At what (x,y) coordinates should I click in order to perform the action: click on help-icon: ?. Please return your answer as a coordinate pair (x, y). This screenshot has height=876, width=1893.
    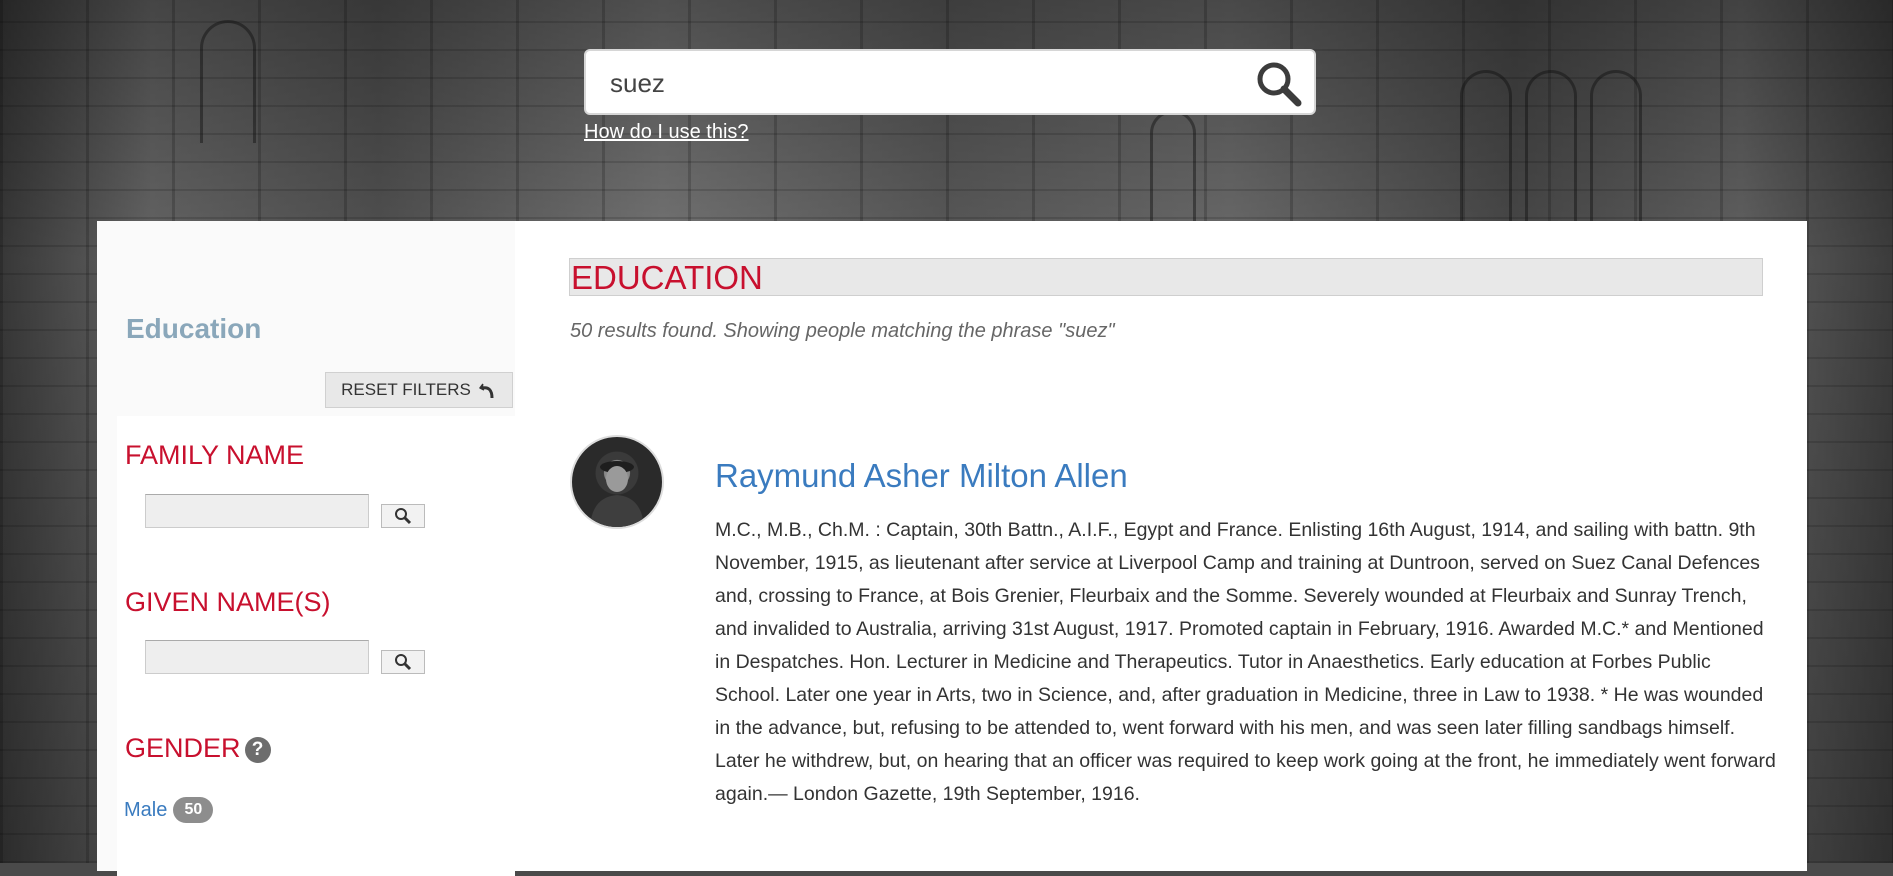
    Looking at the image, I should click on (257, 750).